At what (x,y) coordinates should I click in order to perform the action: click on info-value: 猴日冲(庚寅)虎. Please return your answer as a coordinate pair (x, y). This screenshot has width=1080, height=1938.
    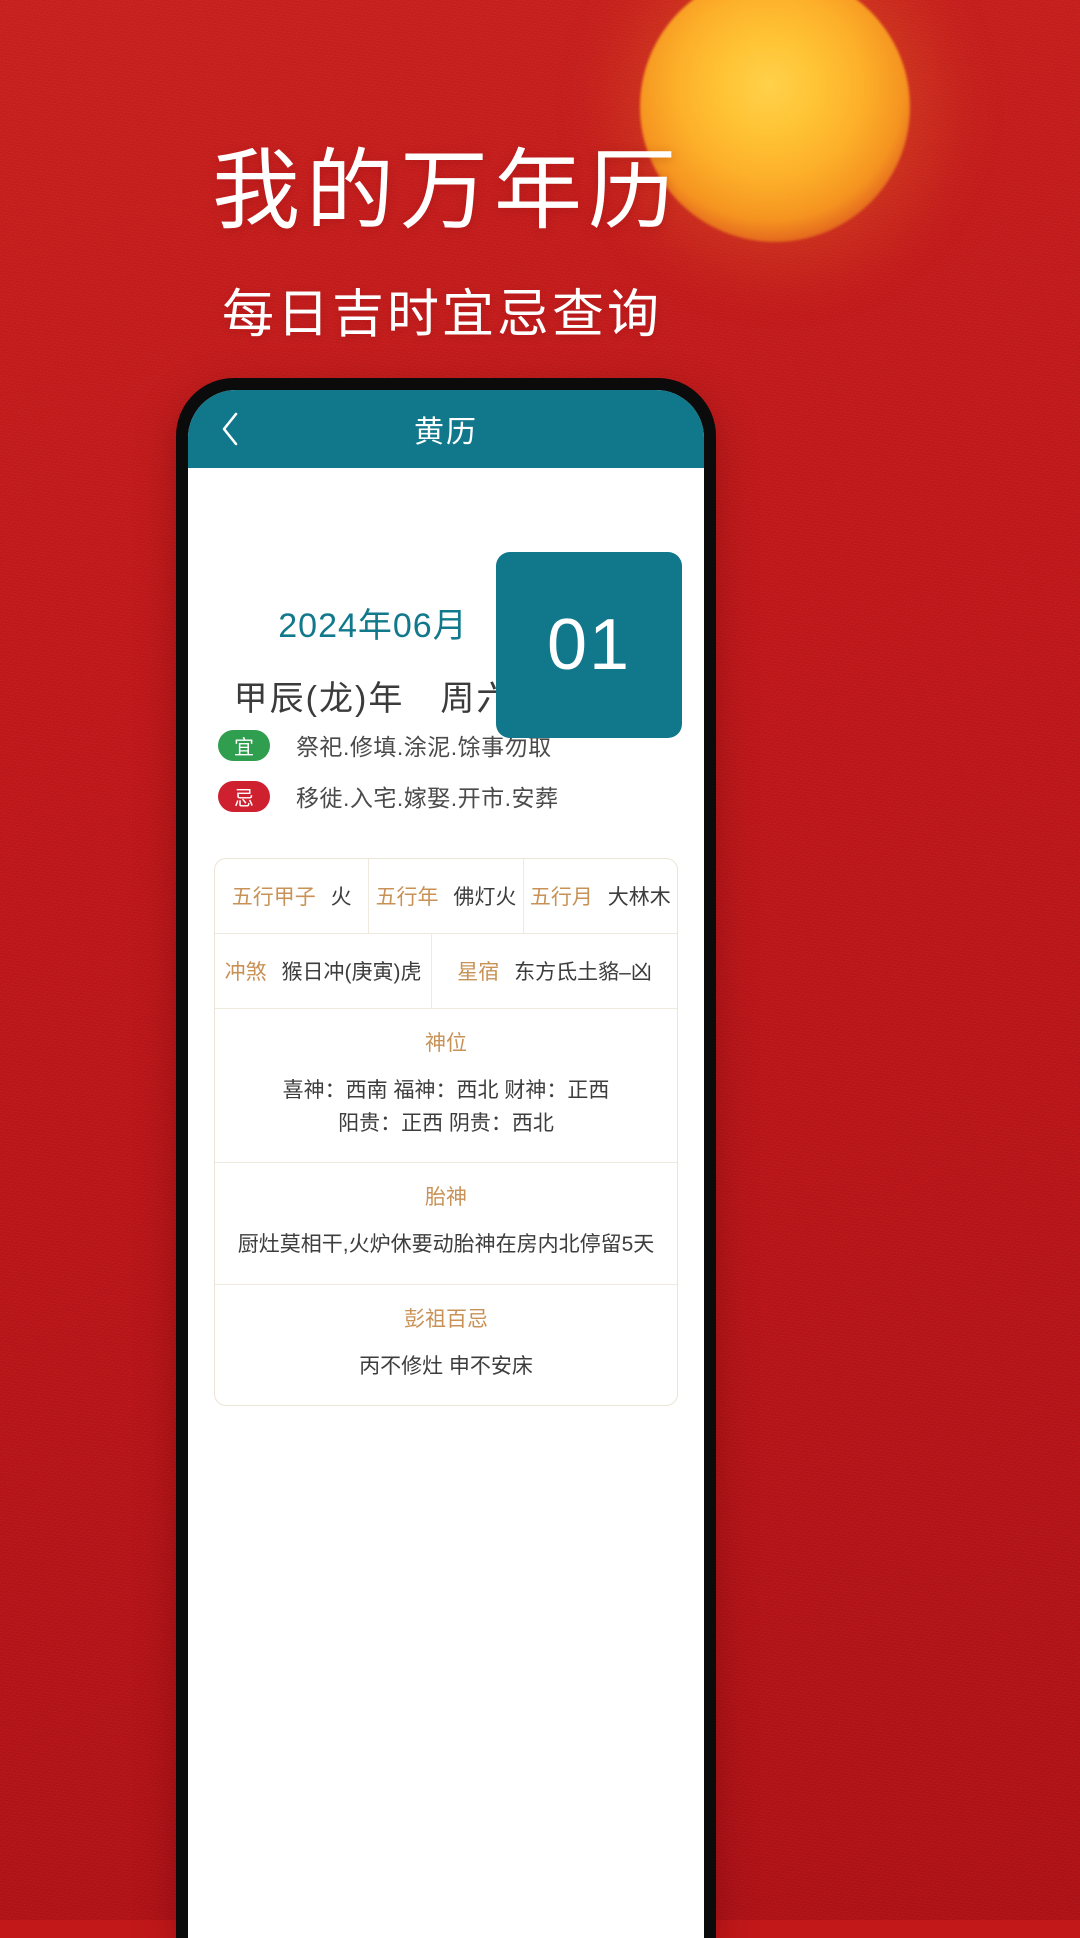
    Looking at the image, I should click on (351, 972).